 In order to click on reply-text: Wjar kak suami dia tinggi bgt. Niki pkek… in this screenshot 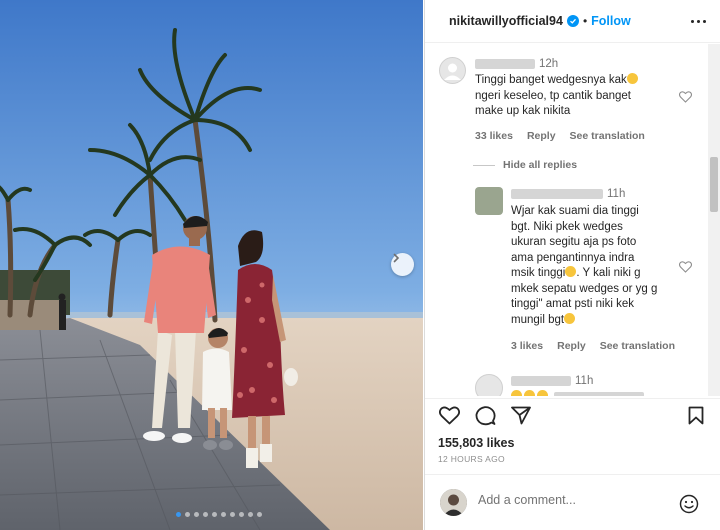, I will do `click(584, 266)`.